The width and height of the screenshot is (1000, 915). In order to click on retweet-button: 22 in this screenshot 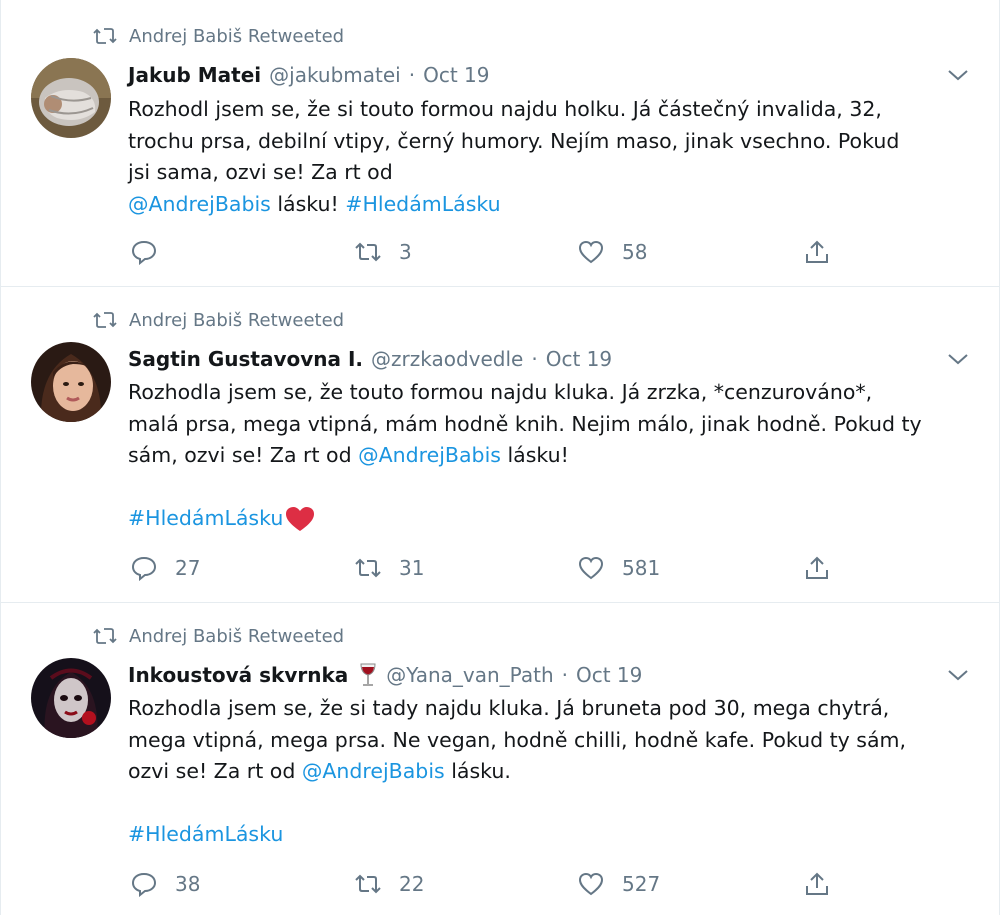, I will do `click(389, 884)`.